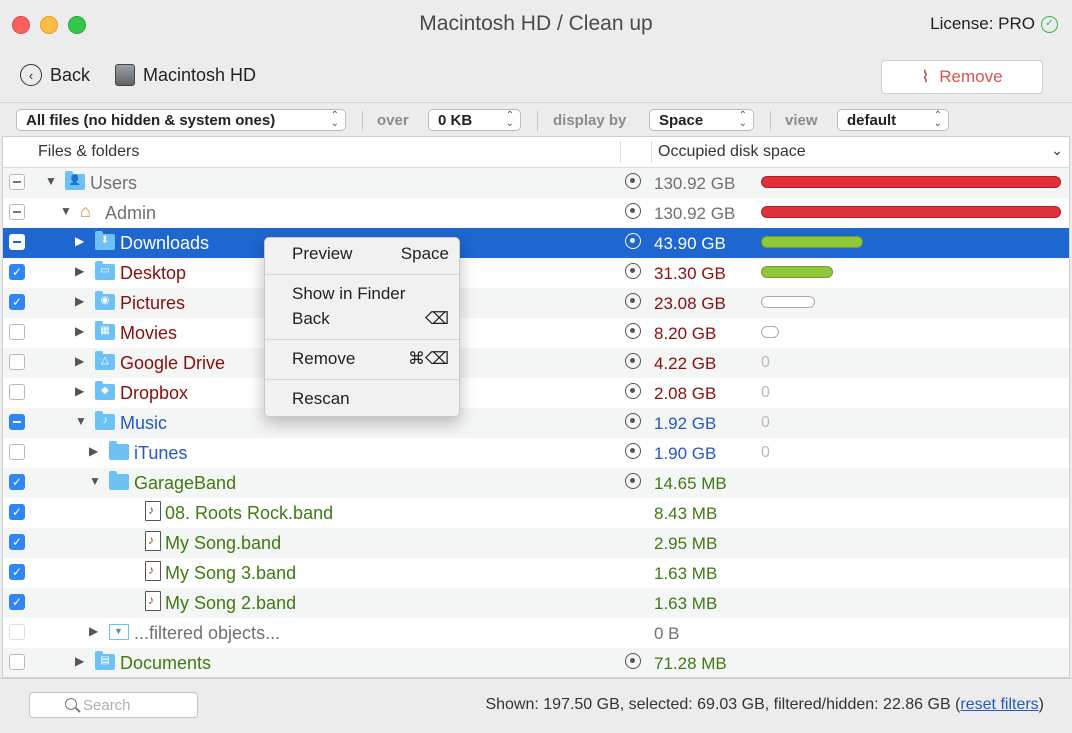 The width and height of the screenshot is (1072, 733). Describe the element at coordinates (695, 183) in the screenshot. I see `row-size: 130.92 GB` at that location.